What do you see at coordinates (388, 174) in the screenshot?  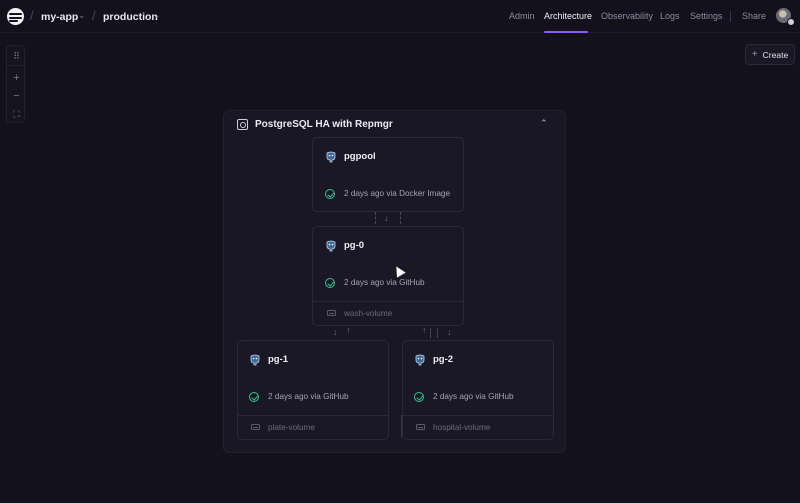 I see `service-card-pgpool` at bounding box center [388, 174].